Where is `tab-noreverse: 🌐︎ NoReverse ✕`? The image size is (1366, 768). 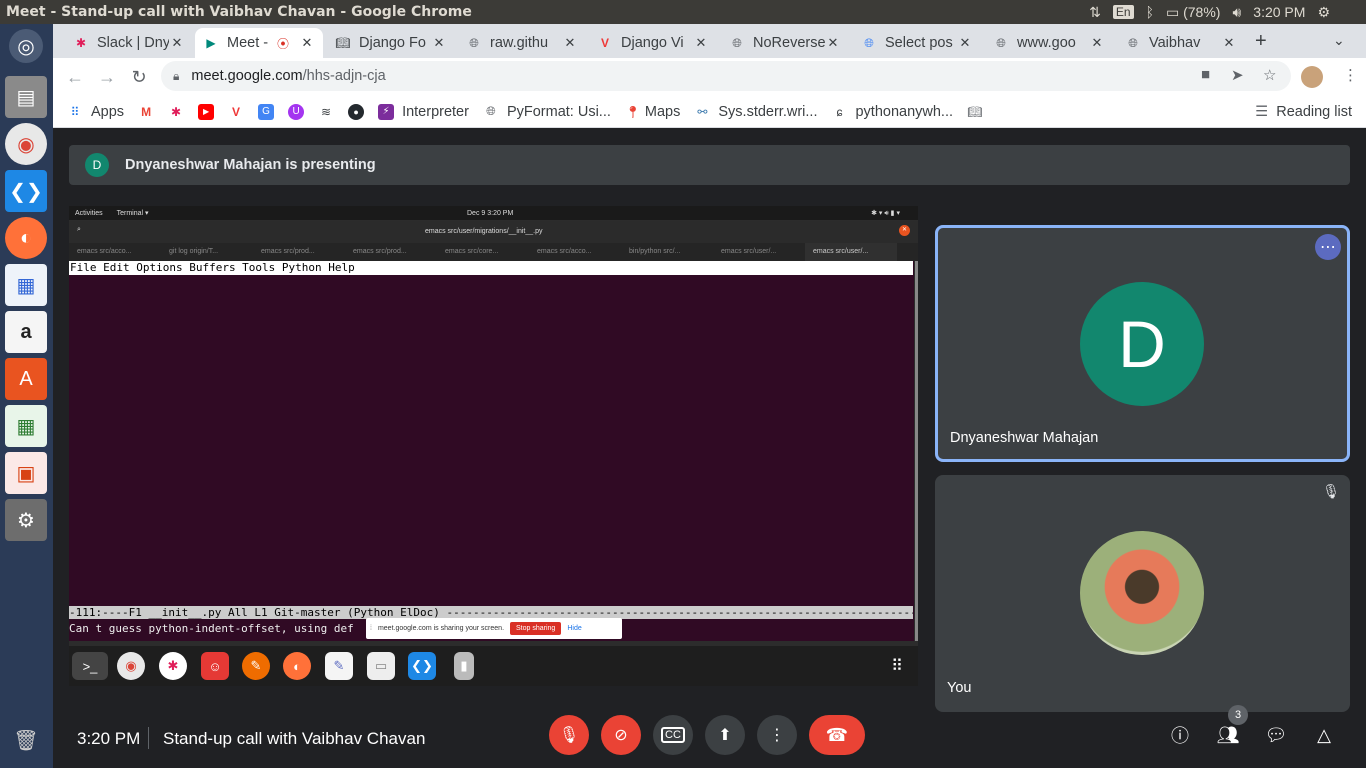
tab-noreverse: 🌐︎ NoReverse ✕ is located at coordinates (785, 43).